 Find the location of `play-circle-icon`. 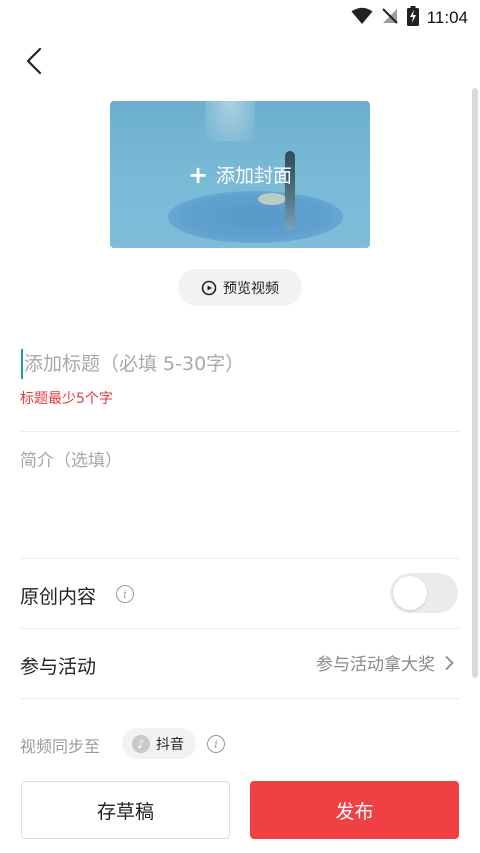

play-circle-icon is located at coordinates (209, 287).